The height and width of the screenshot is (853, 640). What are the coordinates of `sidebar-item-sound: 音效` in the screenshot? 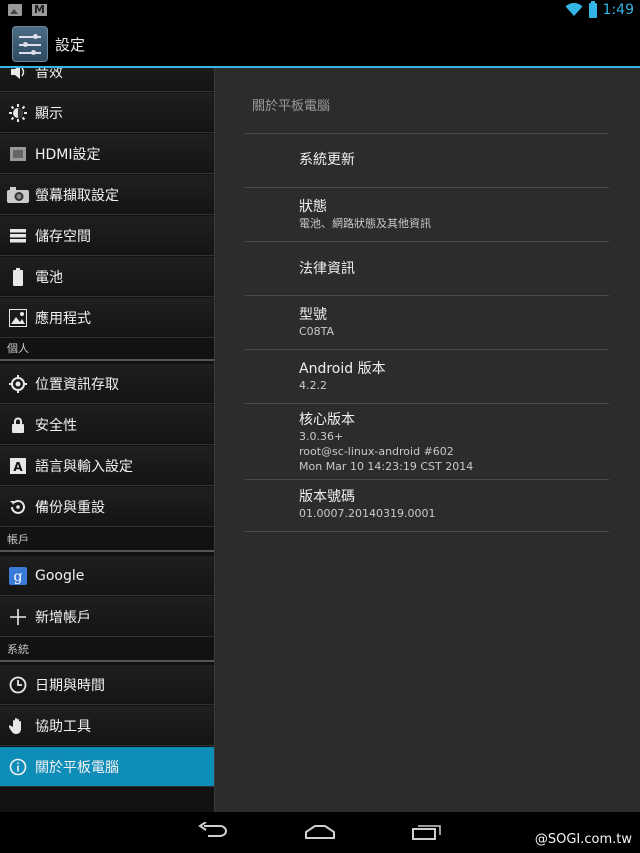 It's located at (107, 80).